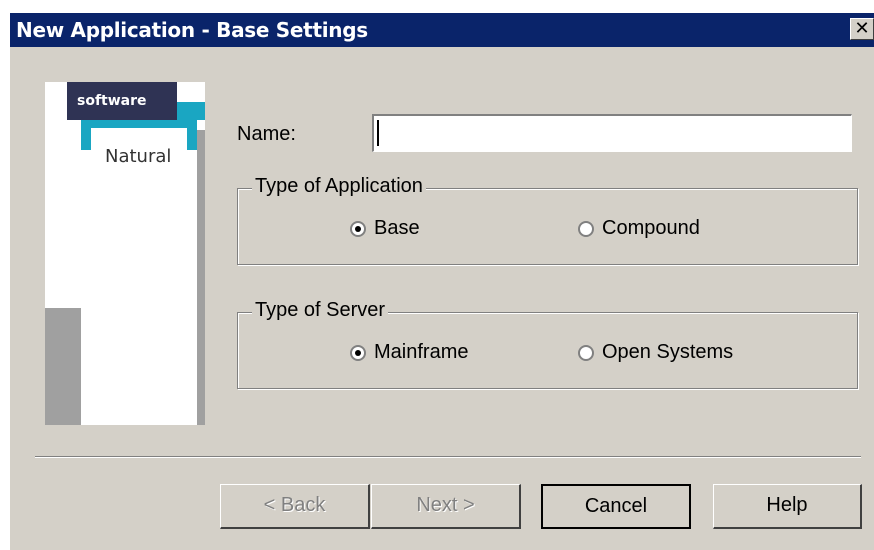 The height and width of the screenshot is (550, 874). Describe the element at coordinates (295, 506) in the screenshot. I see `back-button: < Back` at that location.